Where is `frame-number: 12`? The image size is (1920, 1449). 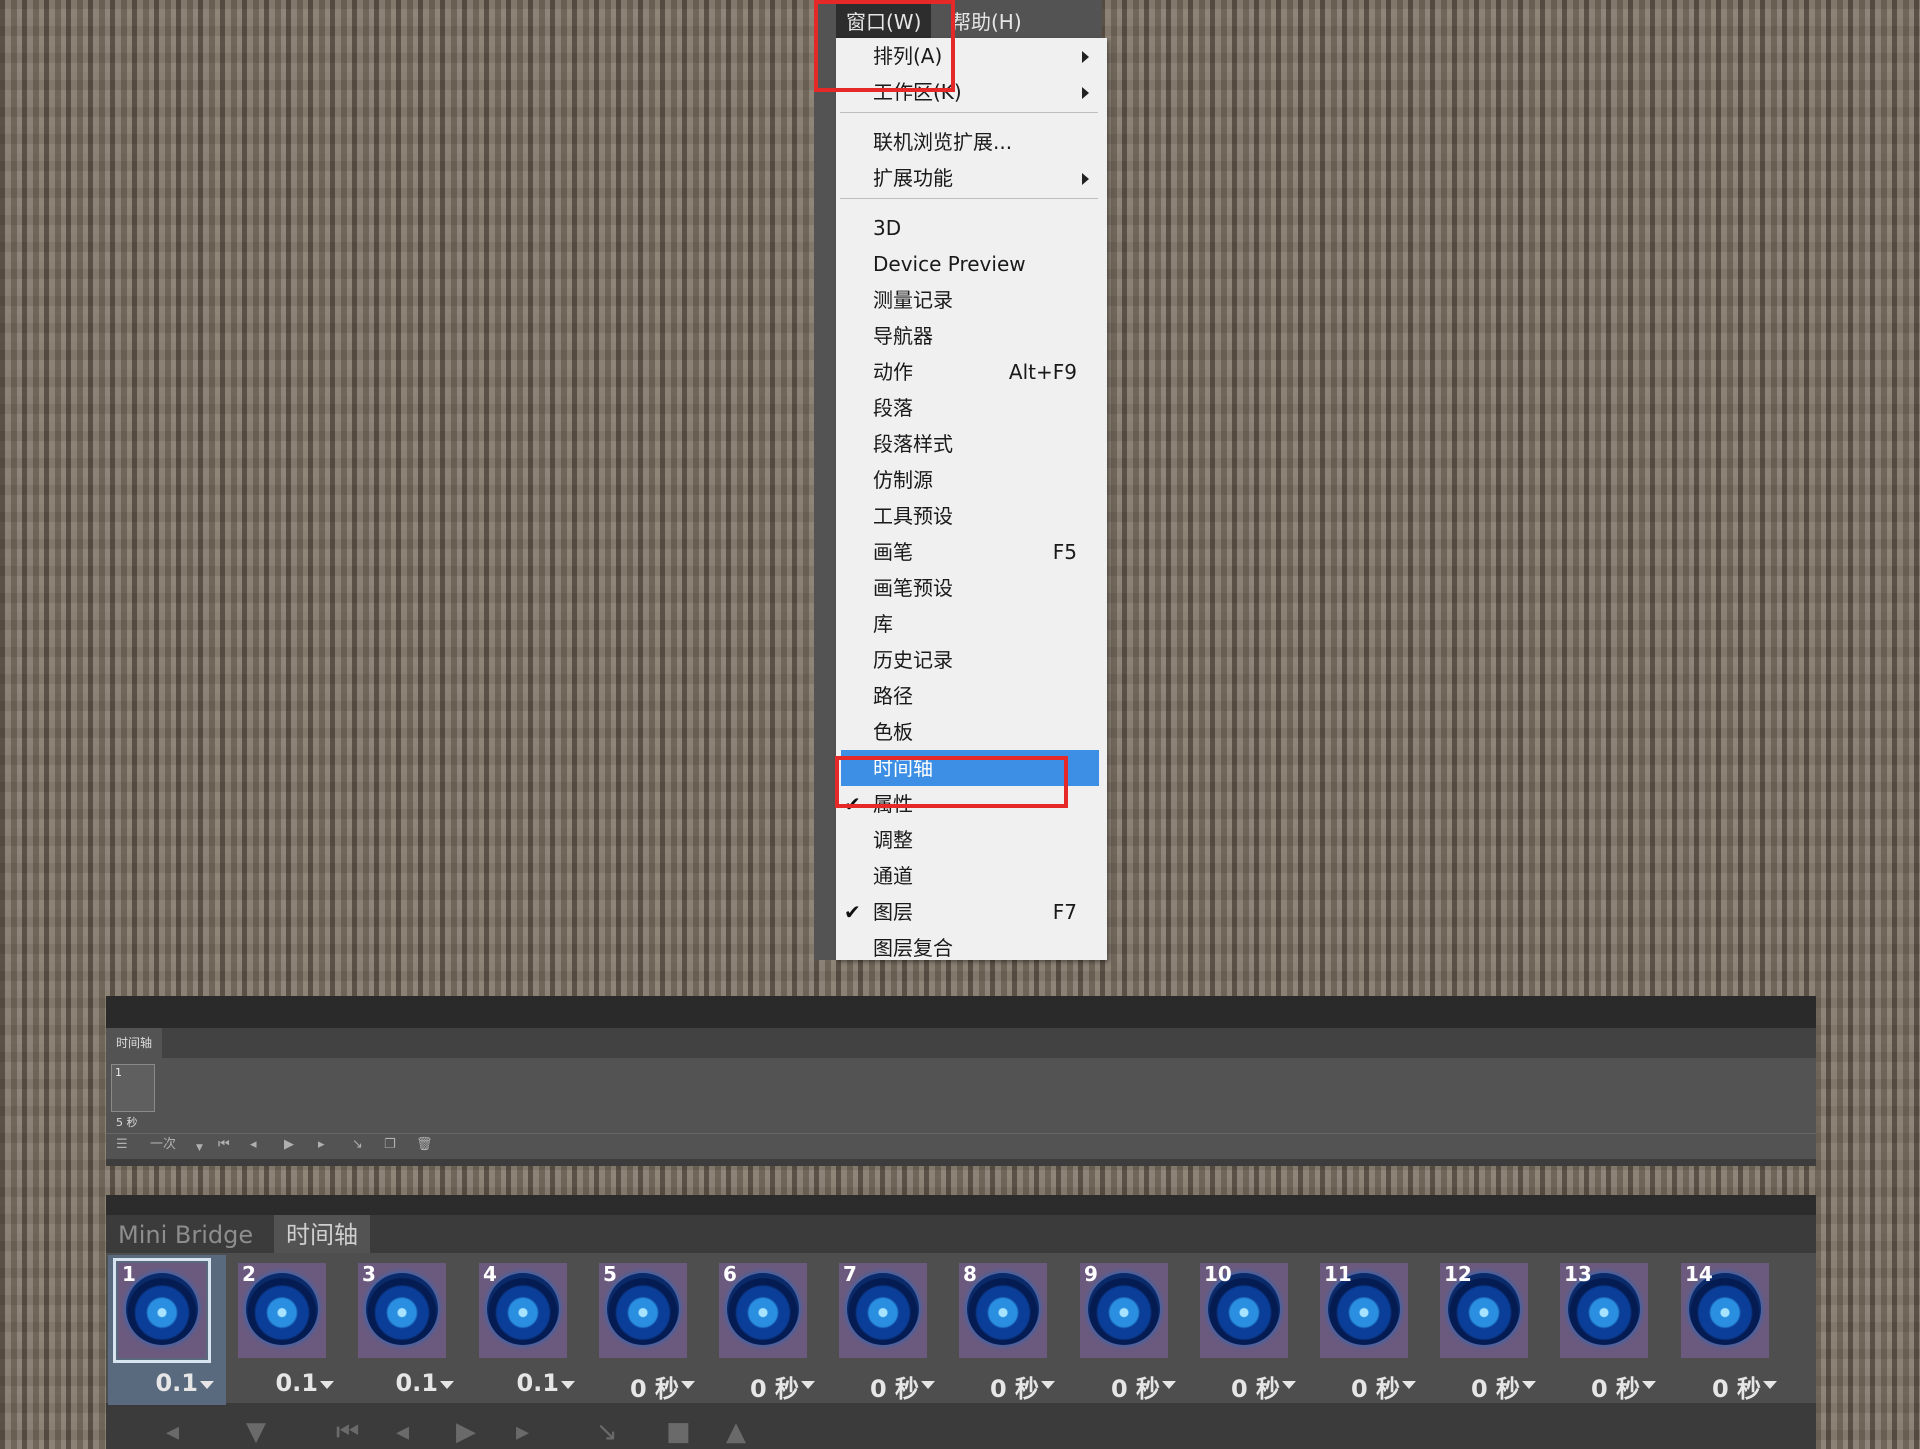
frame-number: 12 is located at coordinates (1458, 1274).